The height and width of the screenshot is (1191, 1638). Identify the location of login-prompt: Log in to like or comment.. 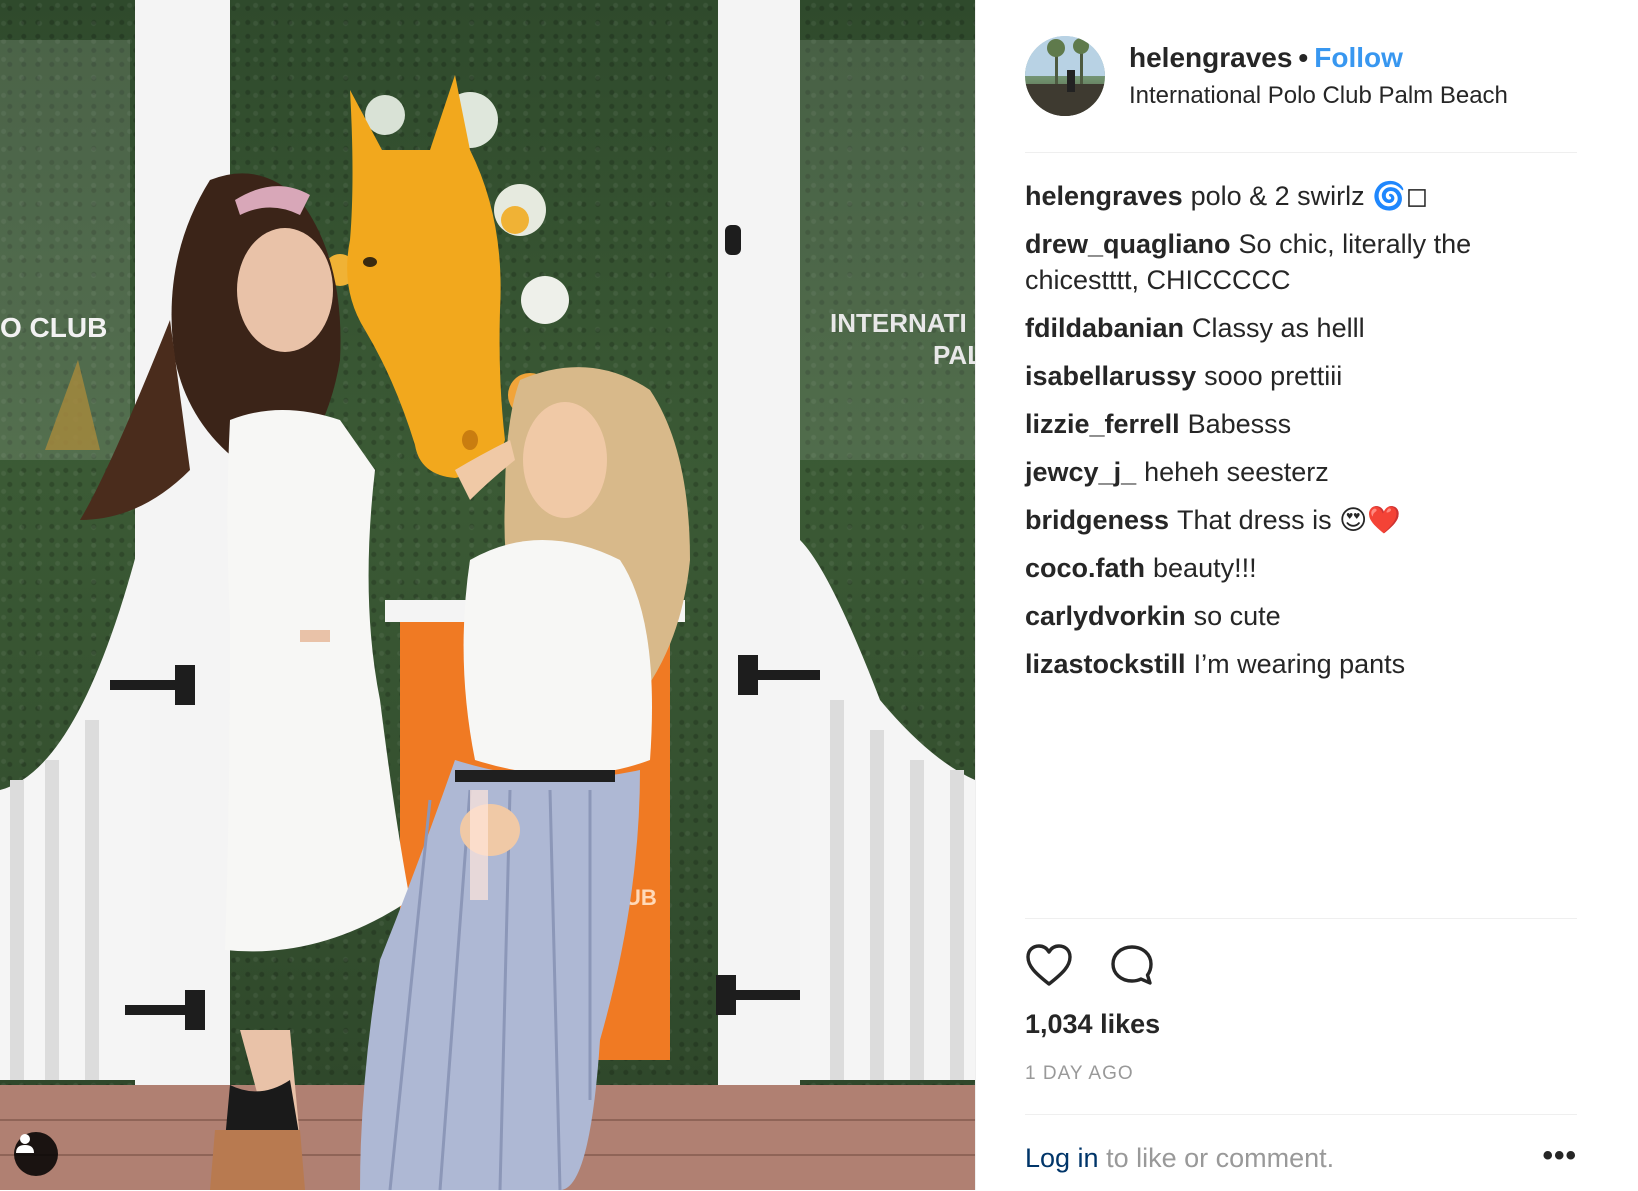
(1179, 1158).